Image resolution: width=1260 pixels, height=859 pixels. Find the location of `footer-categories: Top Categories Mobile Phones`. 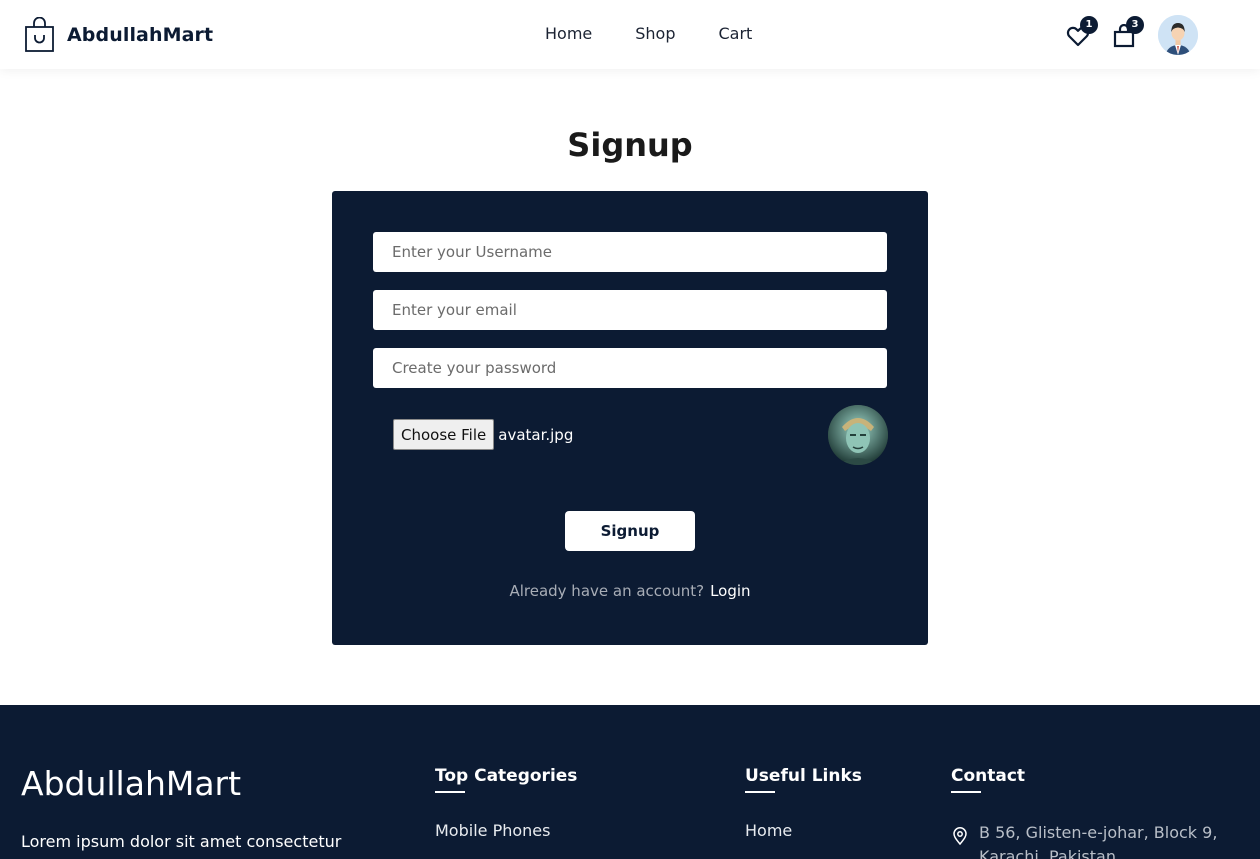

footer-categories: Top Categories Mobile Phones is located at coordinates (506, 803).